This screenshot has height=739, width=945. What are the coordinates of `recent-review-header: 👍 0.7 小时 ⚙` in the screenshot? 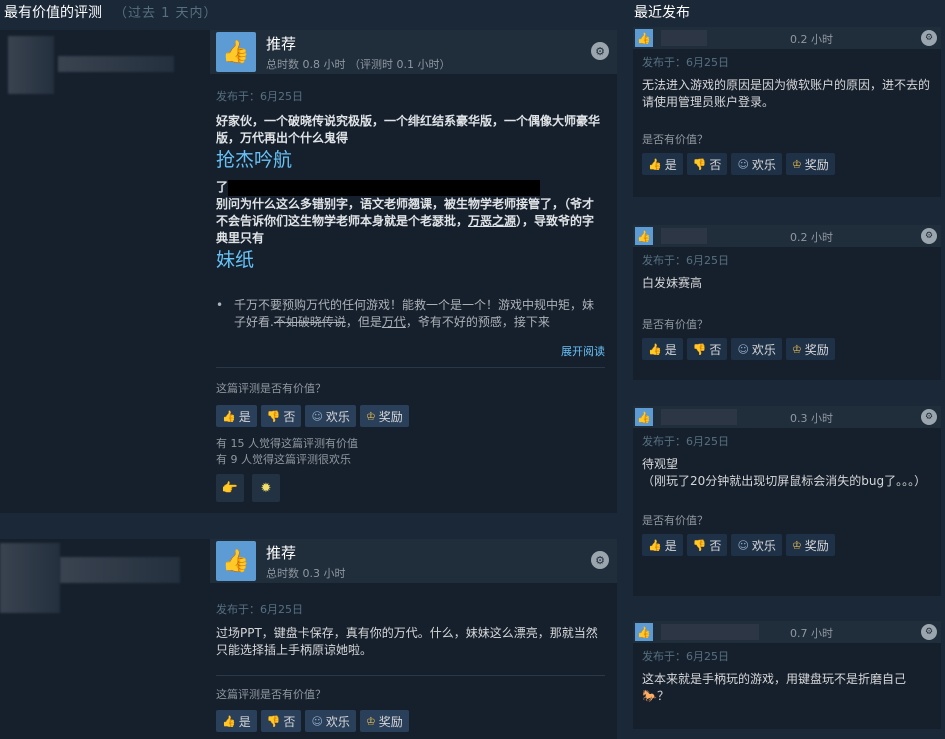 It's located at (787, 632).